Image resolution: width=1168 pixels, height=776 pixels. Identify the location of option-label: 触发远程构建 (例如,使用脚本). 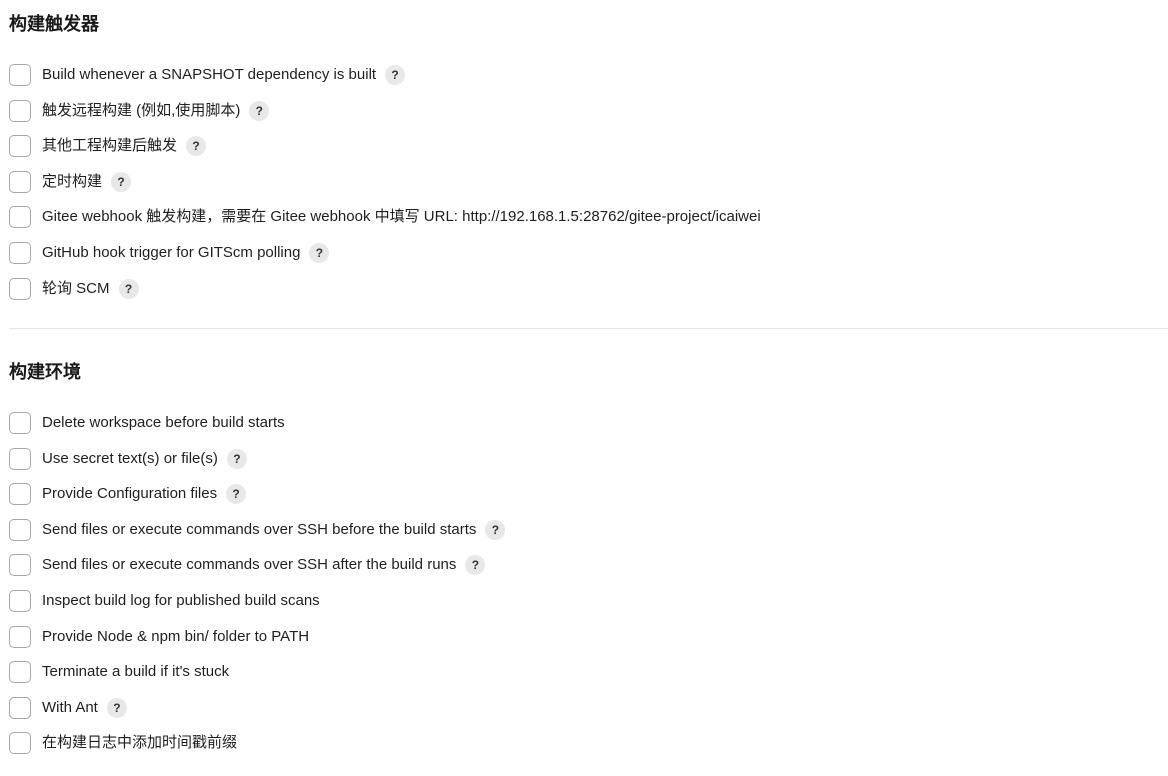
(141, 111).